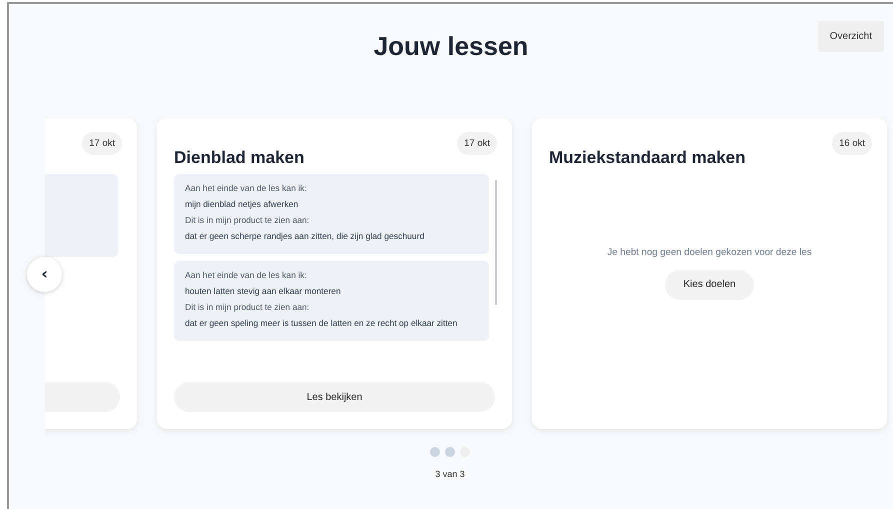  I want to click on goal-text: houten latten stevig aan elkaar monteren, so click(263, 291).